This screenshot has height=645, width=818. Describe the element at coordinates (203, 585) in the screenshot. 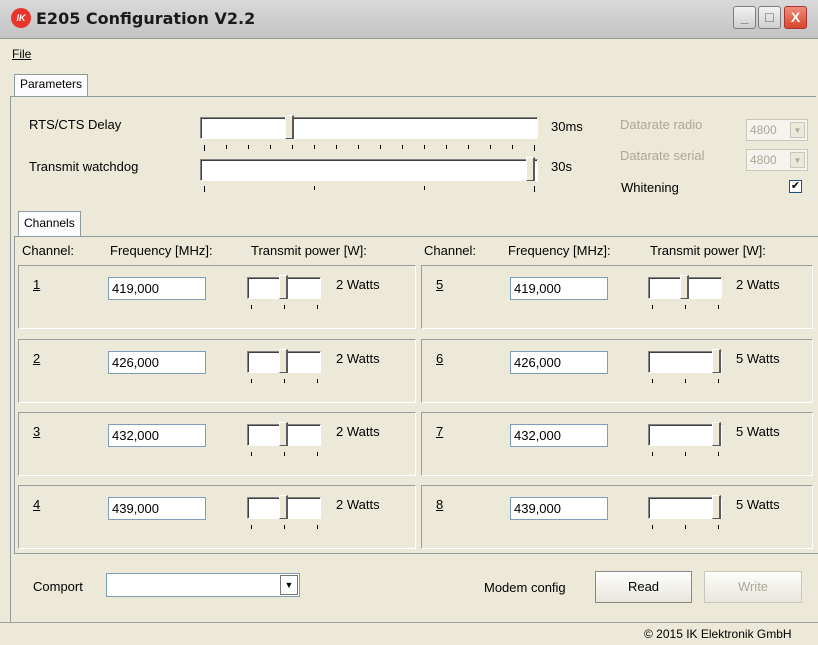

I see `comport-select: ▼` at that location.